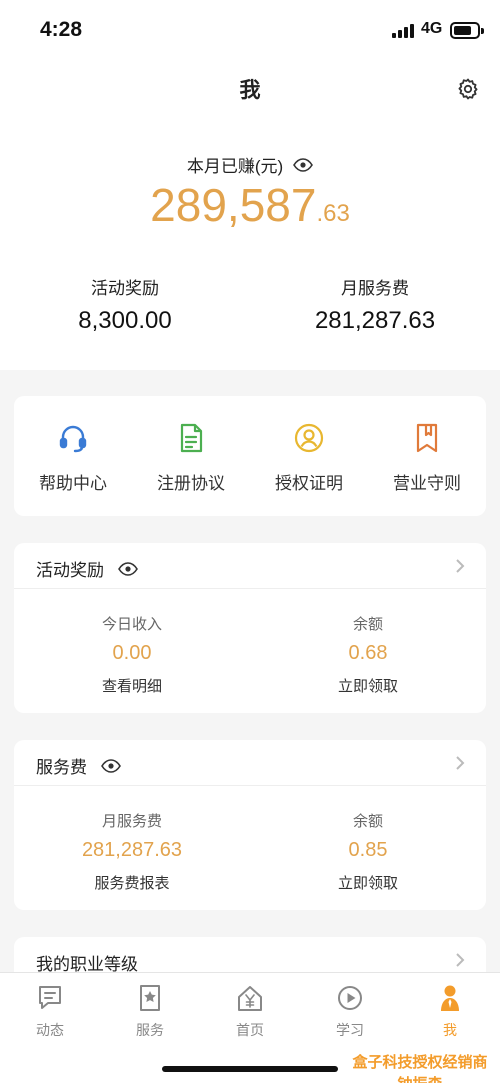 The image size is (500, 1083). I want to click on monthly-earned-amount: 289,587.63, so click(250, 205).